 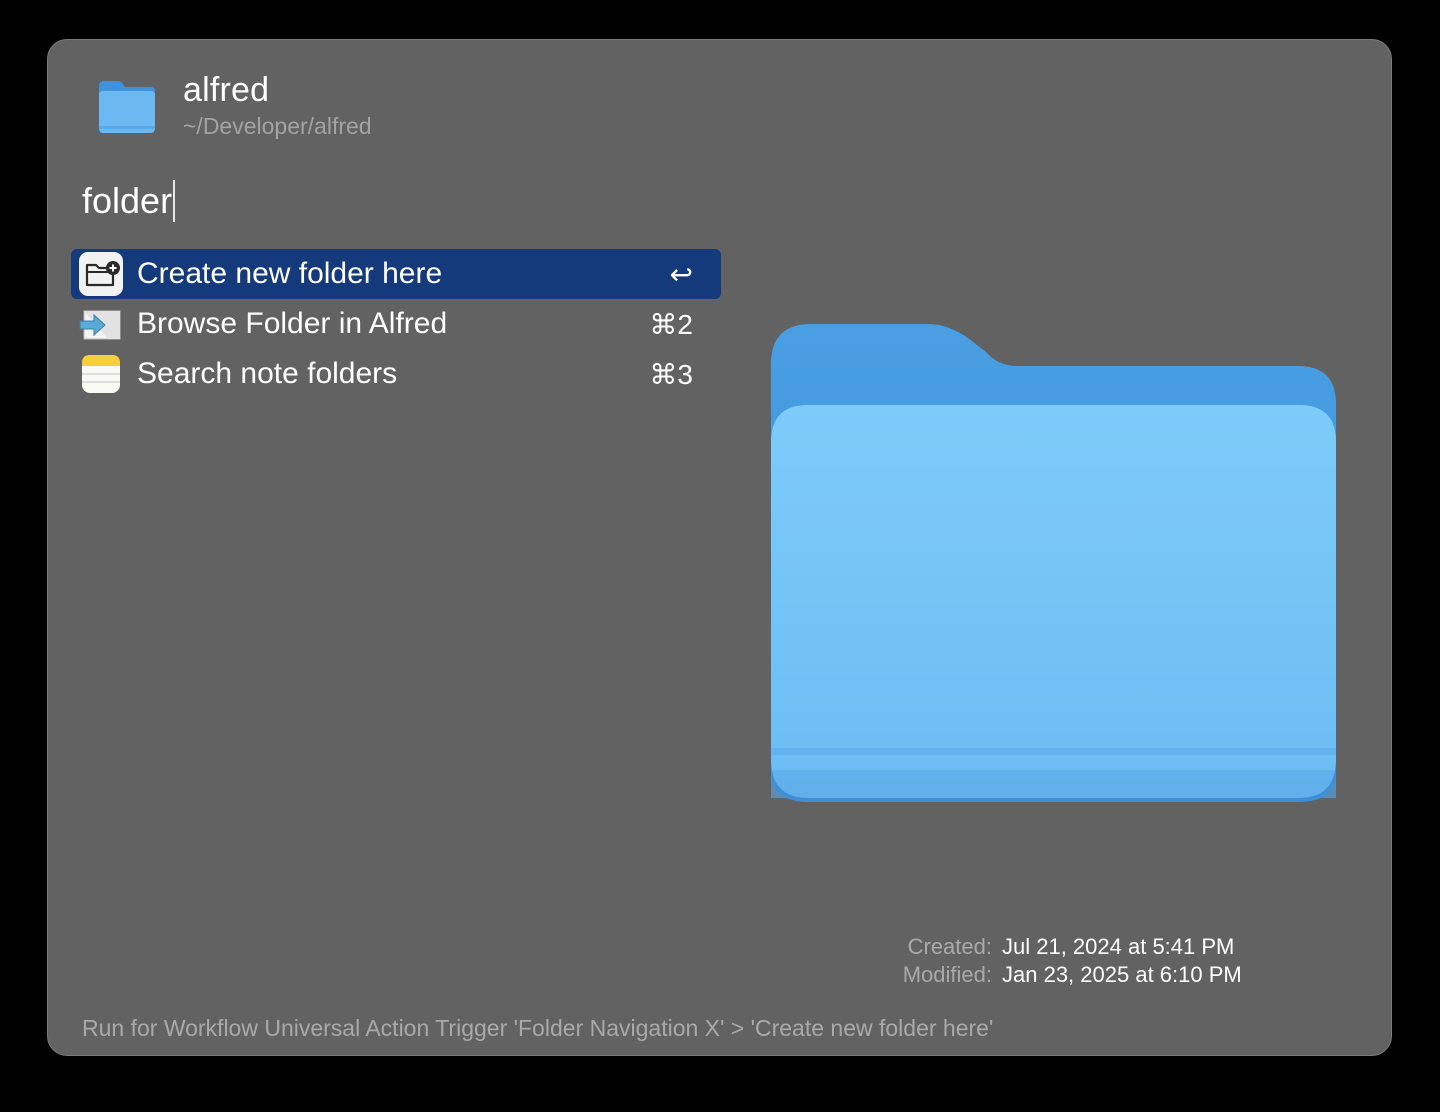 What do you see at coordinates (1118, 946) in the screenshot?
I see `created-value: Jul 21, 2024 at 5:41 PM` at bounding box center [1118, 946].